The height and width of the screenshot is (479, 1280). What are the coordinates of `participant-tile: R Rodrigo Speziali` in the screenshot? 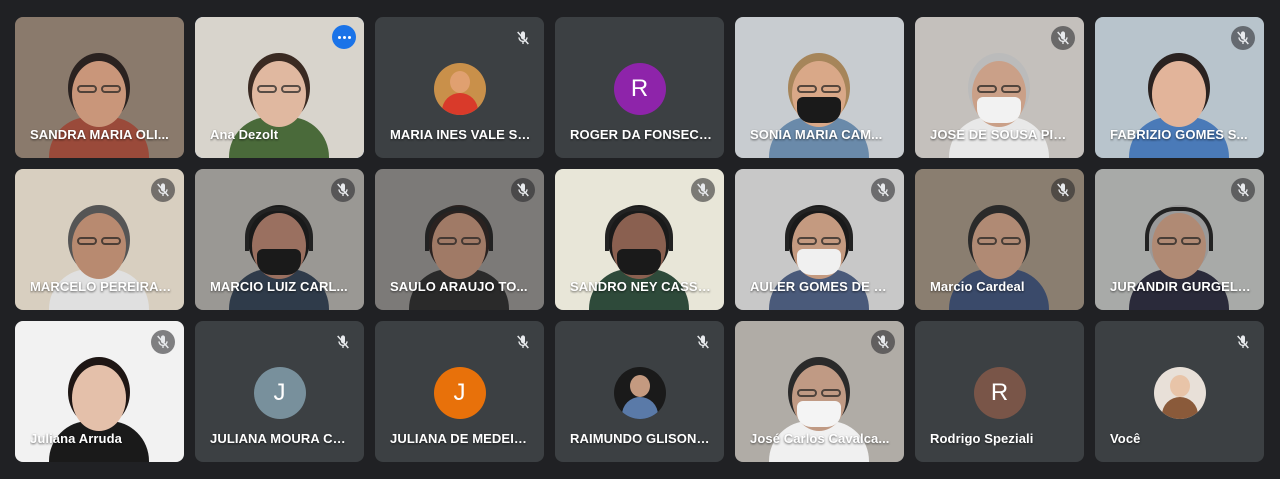 It's located at (999, 391).